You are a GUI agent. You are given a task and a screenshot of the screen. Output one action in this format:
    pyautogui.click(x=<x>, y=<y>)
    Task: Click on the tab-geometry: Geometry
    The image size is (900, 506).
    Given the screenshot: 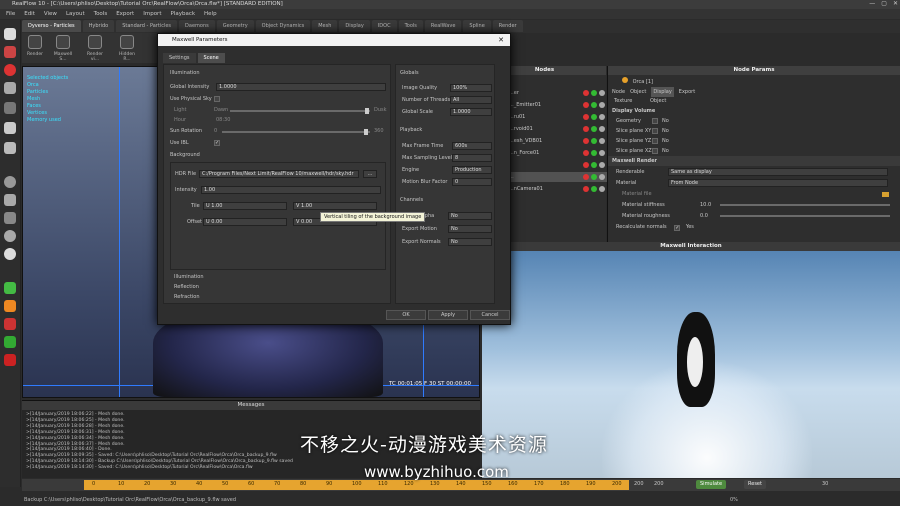 What is the action you would take?
    pyautogui.click(x=235, y=26)
    